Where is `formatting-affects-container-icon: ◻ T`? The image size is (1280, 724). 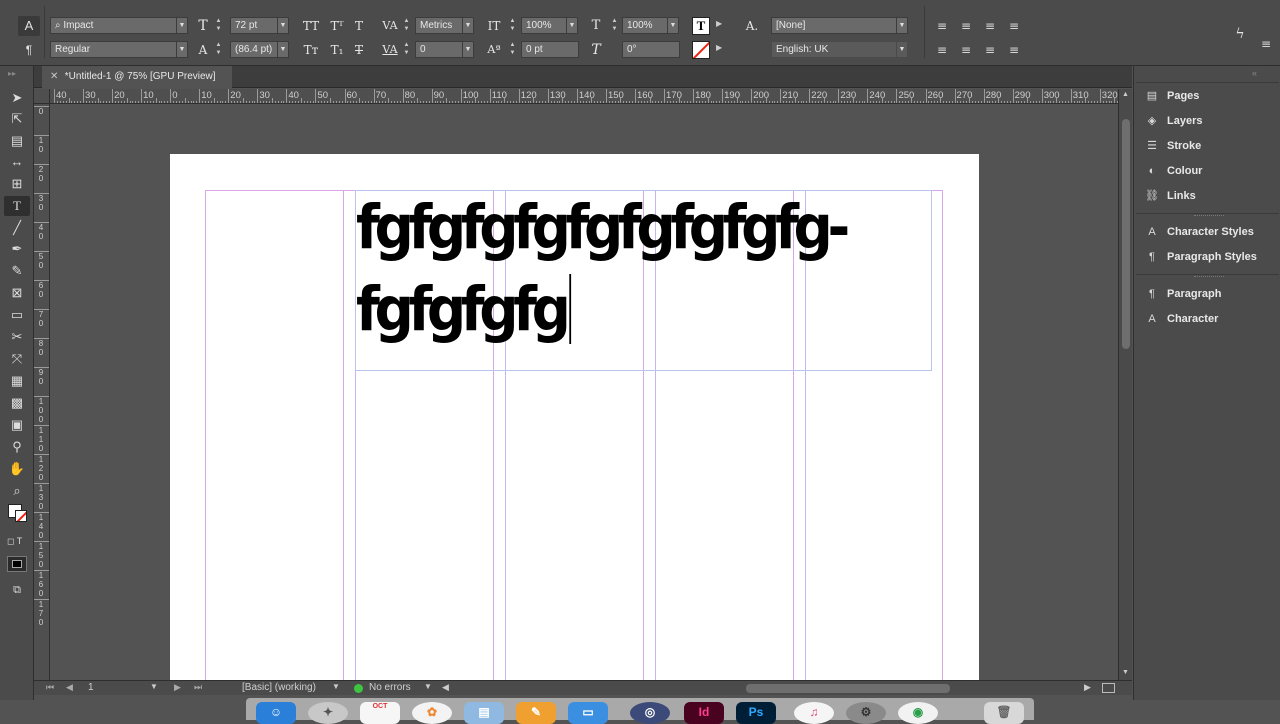 formatting-affects-container-icon: ◻ T is located at coordinates (14, 541).